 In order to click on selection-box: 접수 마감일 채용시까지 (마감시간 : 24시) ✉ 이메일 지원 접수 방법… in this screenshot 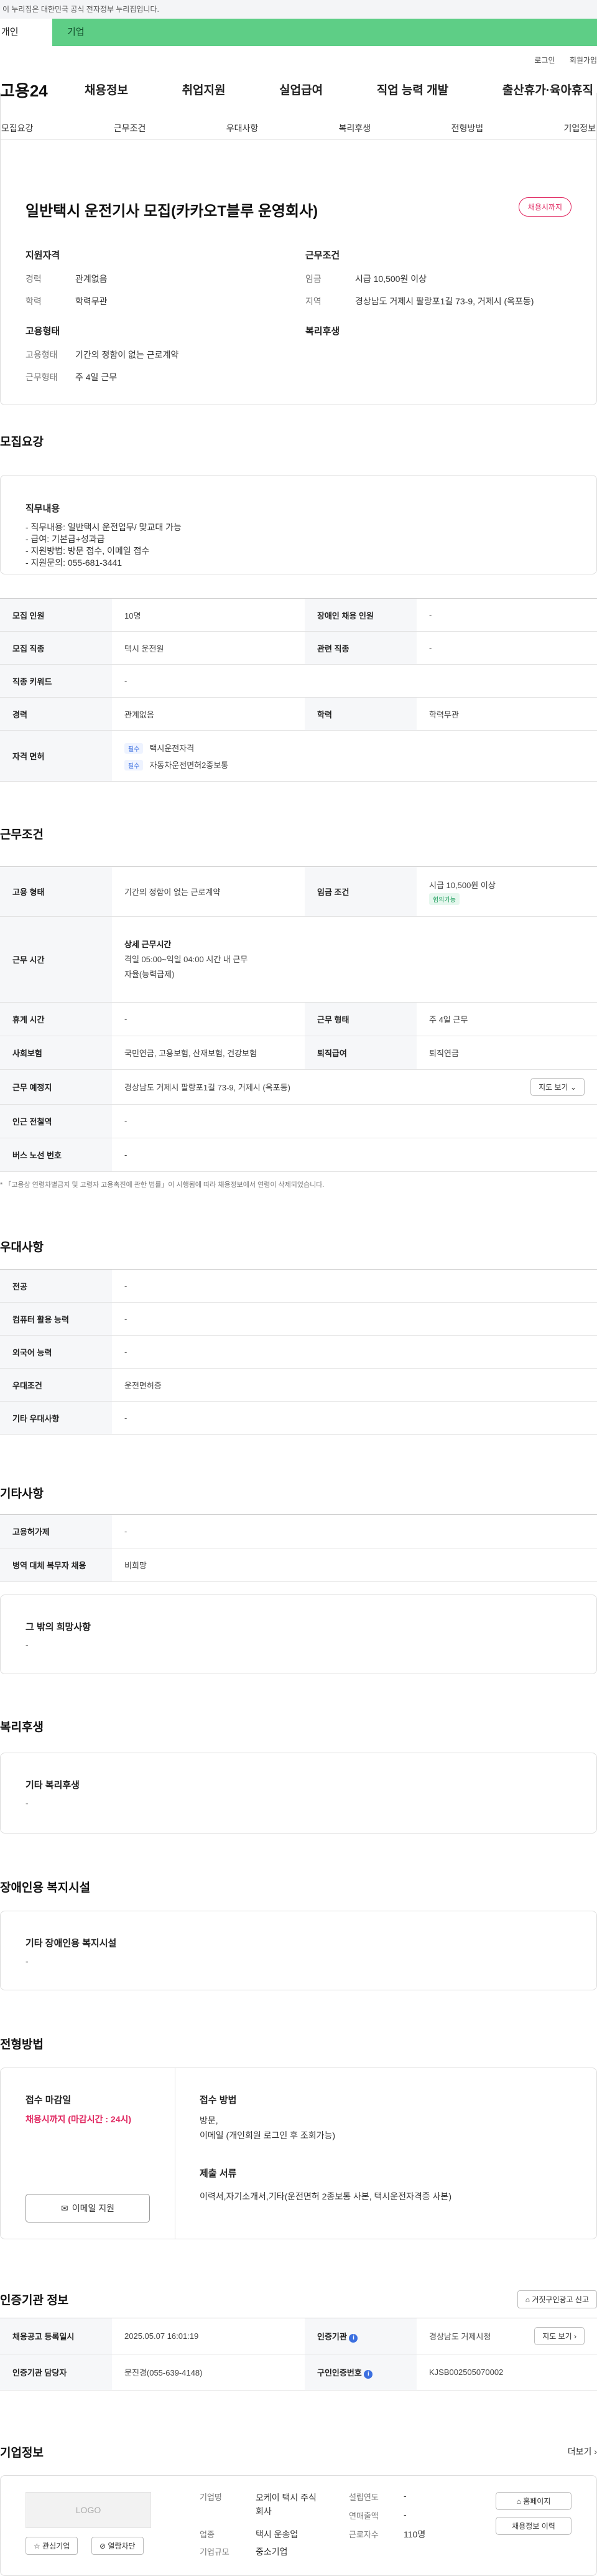, I will do `click(298, 2153)`.